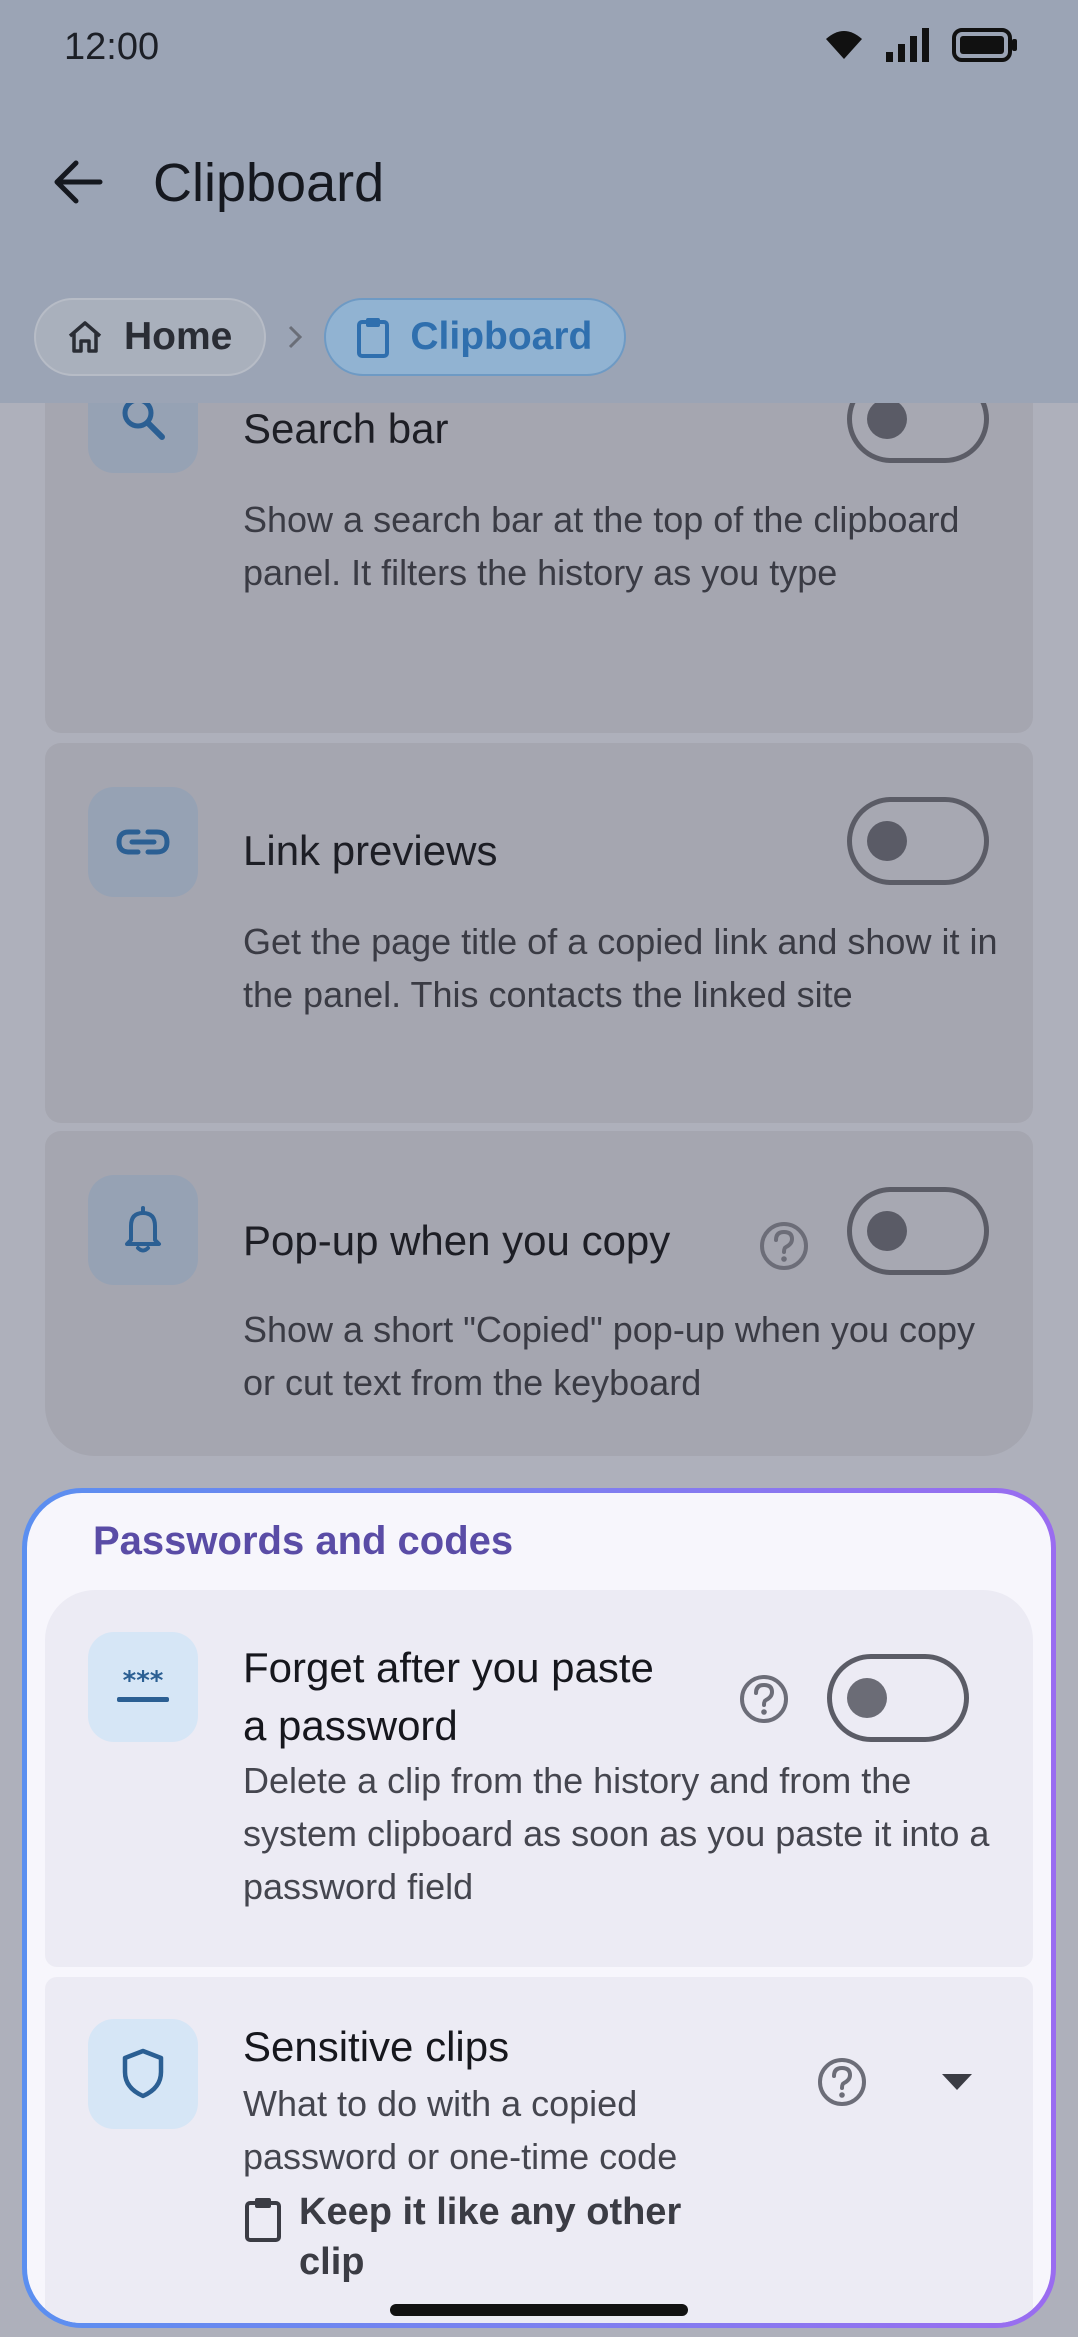 The width and height of the screenshot is (1078, 2337). I want to click on dropdown-button, so click(957, 2082).